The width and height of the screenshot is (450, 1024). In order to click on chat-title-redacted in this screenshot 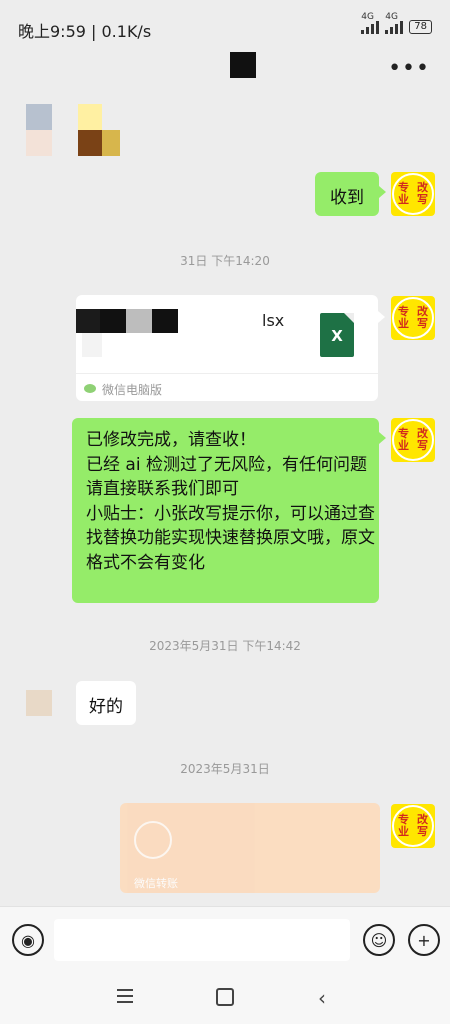, I will do `click(243, 65)`.